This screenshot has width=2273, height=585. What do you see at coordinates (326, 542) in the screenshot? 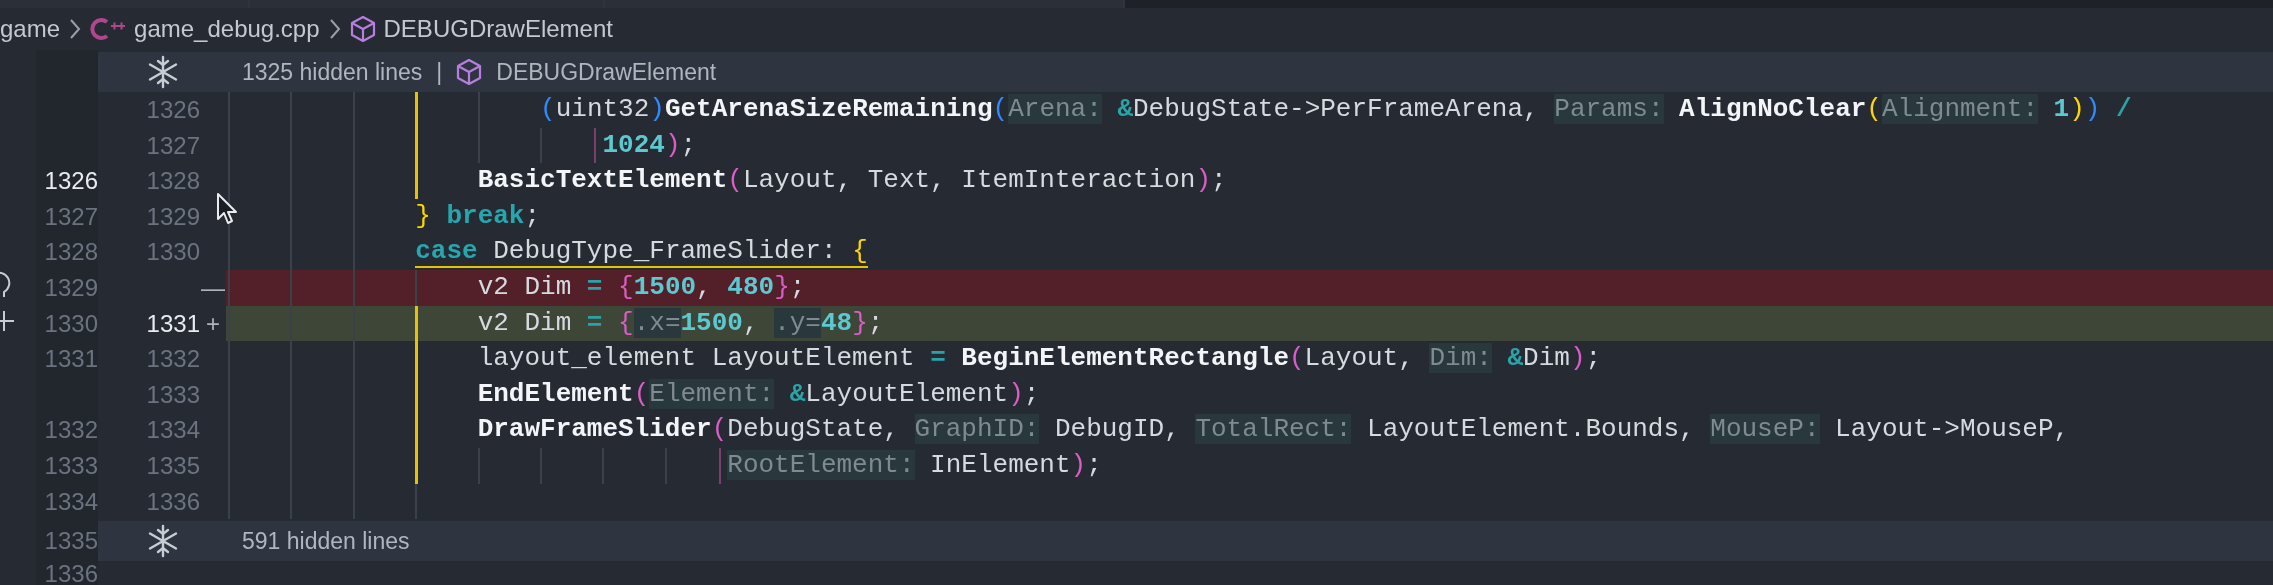
I see `hidden-lines-label: 591 hidden lines` at bounding box center [326, 542].